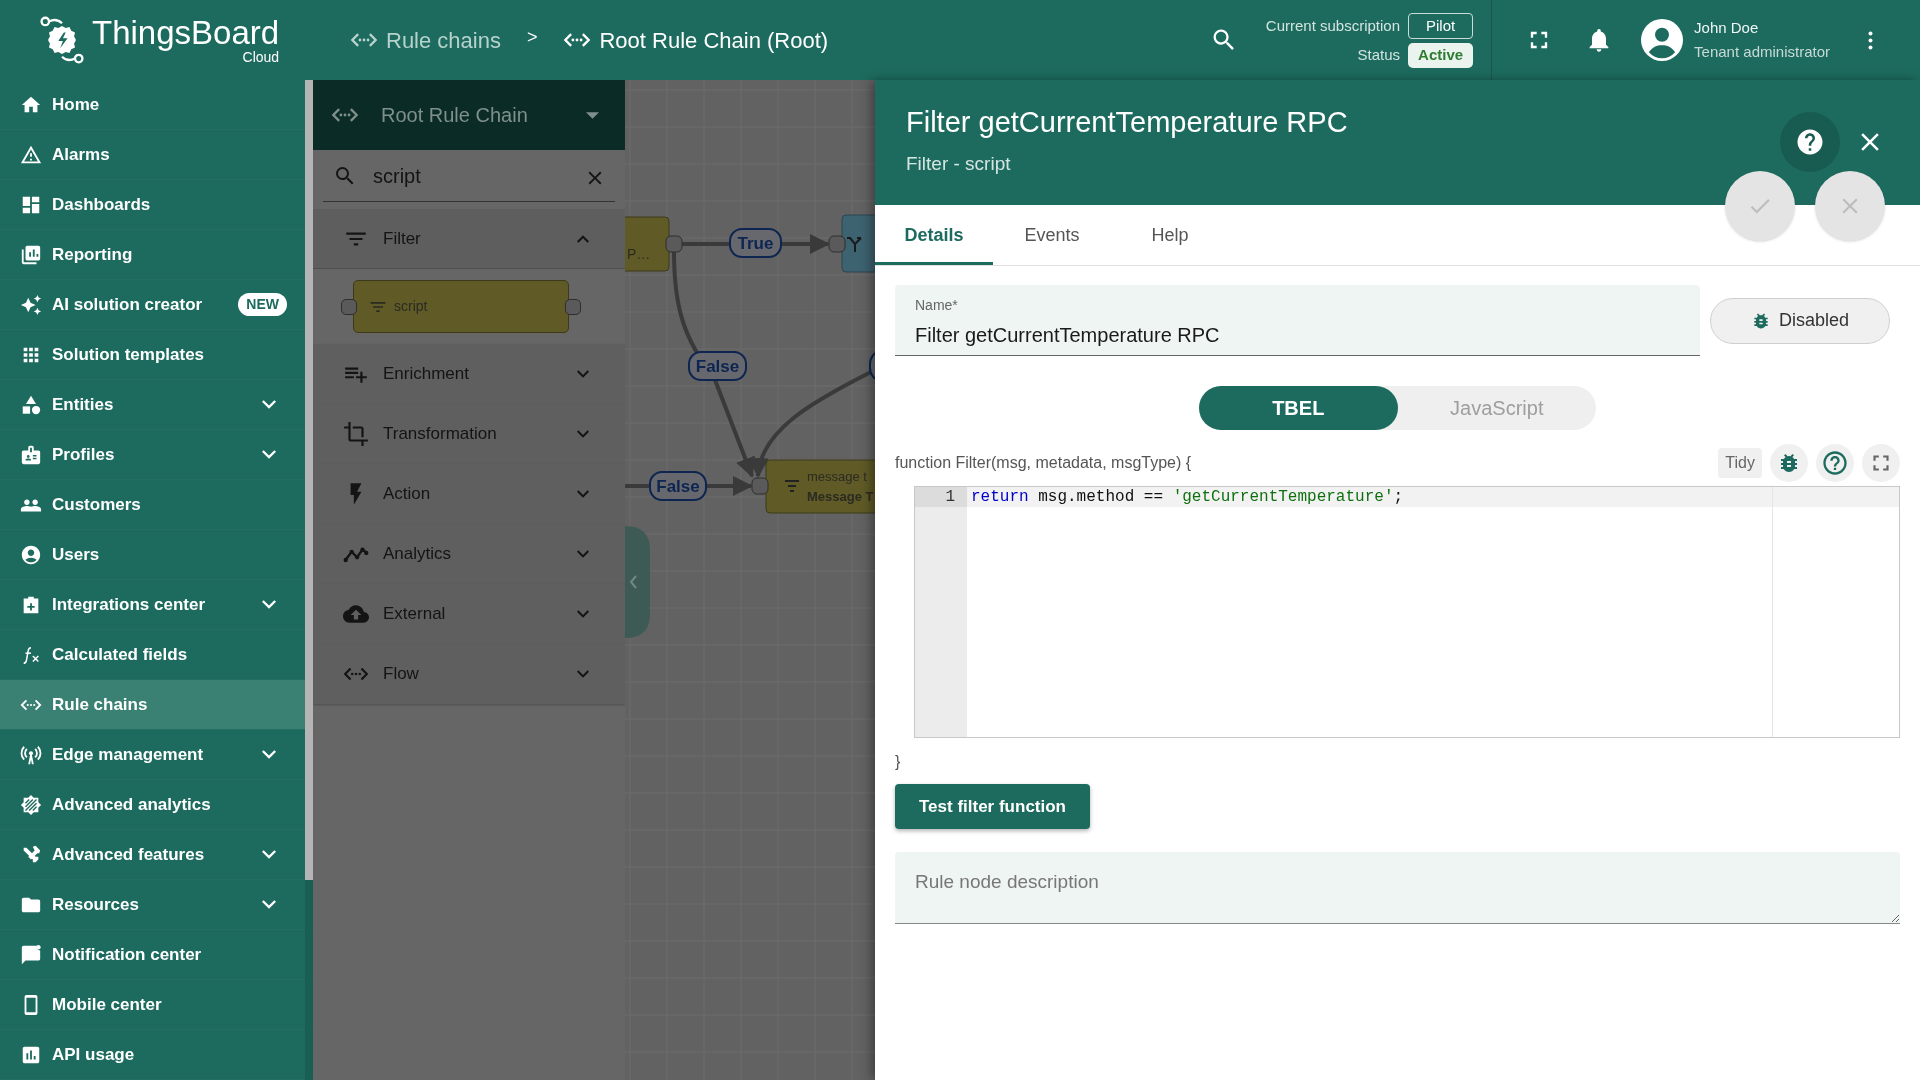 This screenshot has height=1080, width=1920. I want to click on brand-name: ThingsBoard, so click(186, 33).